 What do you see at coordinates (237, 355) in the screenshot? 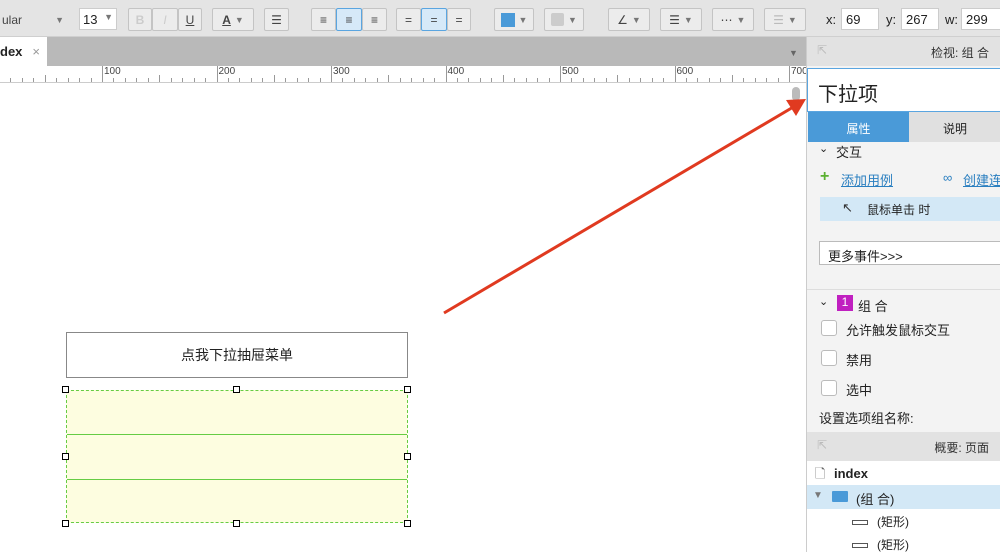
I see `dropdown-trigger-button: 点我下拉抽屉菜单` at bounding box center [237, 355].